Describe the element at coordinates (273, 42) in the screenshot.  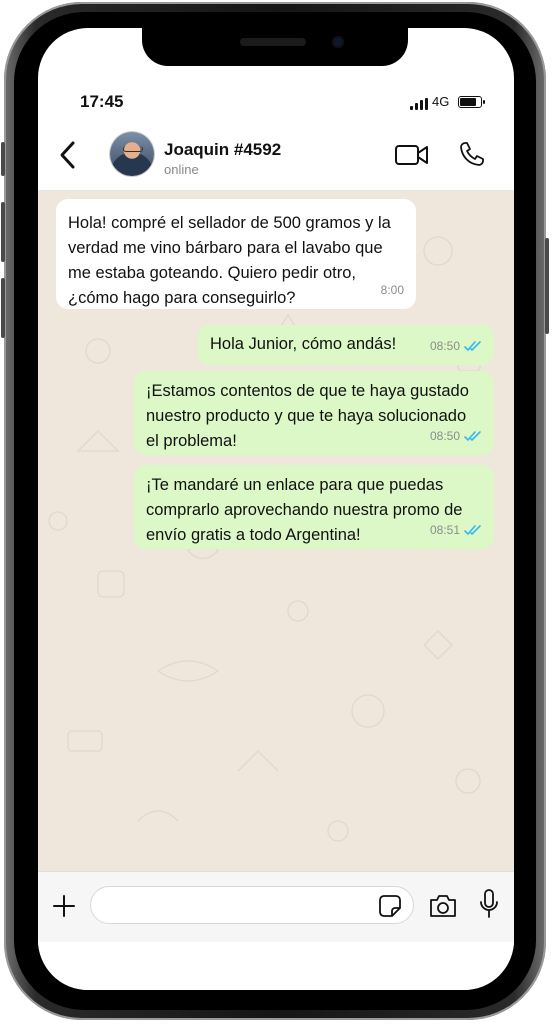
I see `earpiece-speaker` at that location.